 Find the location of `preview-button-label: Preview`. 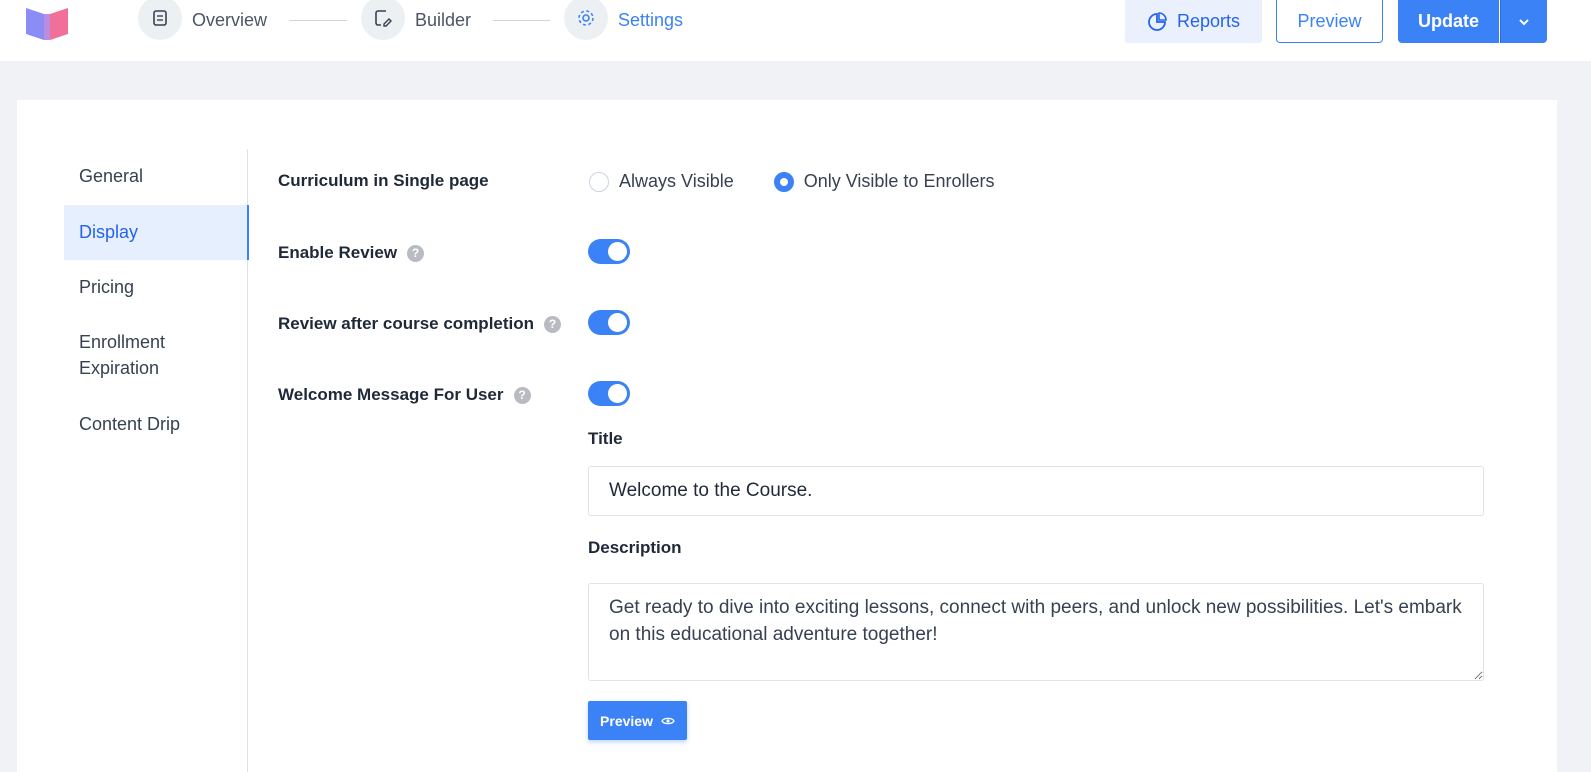

preview-button-label: Preview is located at coordinates (626, 720).